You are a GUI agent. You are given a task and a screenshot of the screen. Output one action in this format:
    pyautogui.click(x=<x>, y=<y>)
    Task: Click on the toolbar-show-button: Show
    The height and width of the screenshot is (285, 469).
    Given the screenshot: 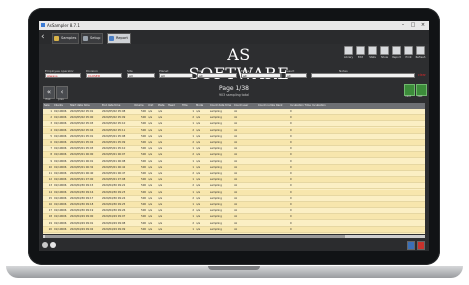 What is the action you would take?
    pyautogui.click(x=384, y=54)
    